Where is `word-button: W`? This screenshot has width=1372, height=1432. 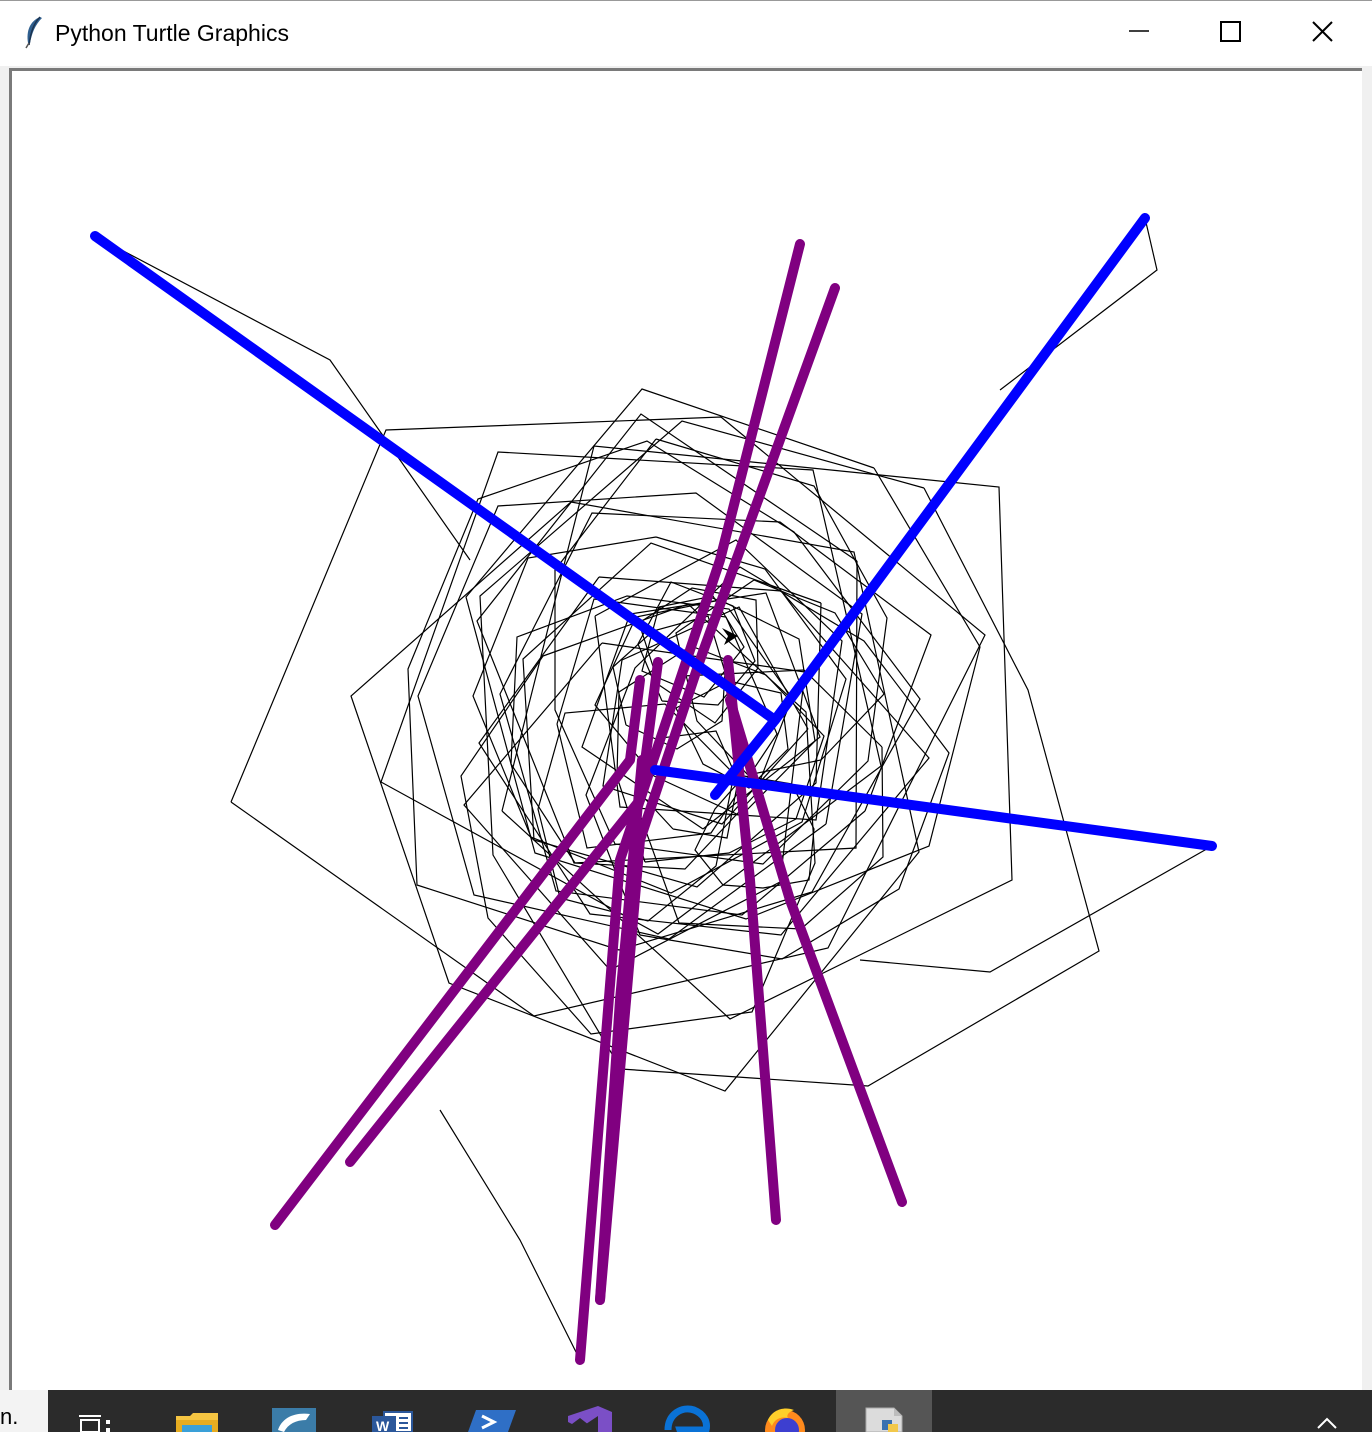 word-button: W is located at coordinates (392, 1411).